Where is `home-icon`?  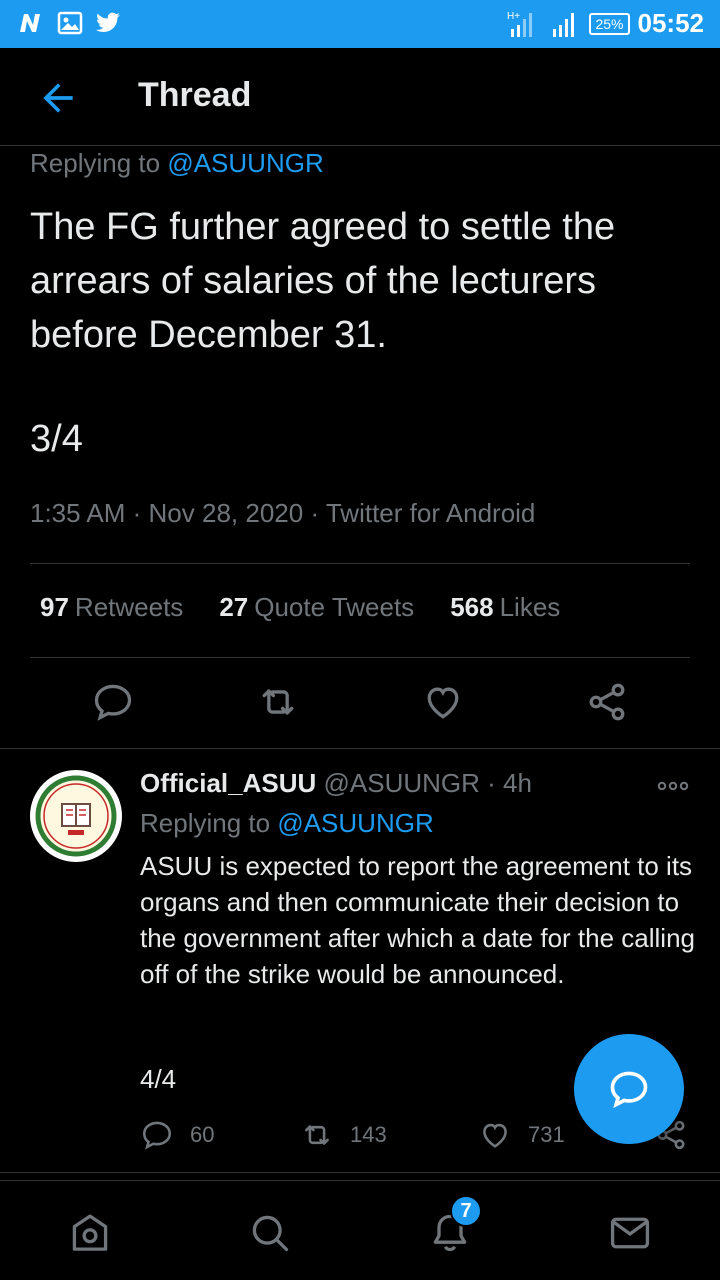 home-icon is located at coordinates (90, 1233).